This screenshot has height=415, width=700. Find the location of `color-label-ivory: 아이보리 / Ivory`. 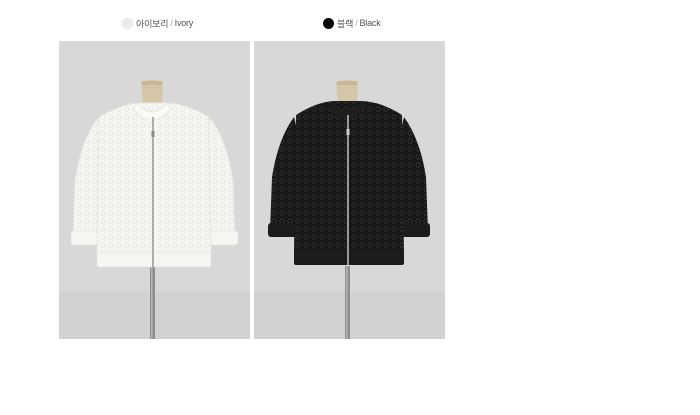

color-label-ivory: 아이보리 / Ivory is located at coordinates (157, 23).